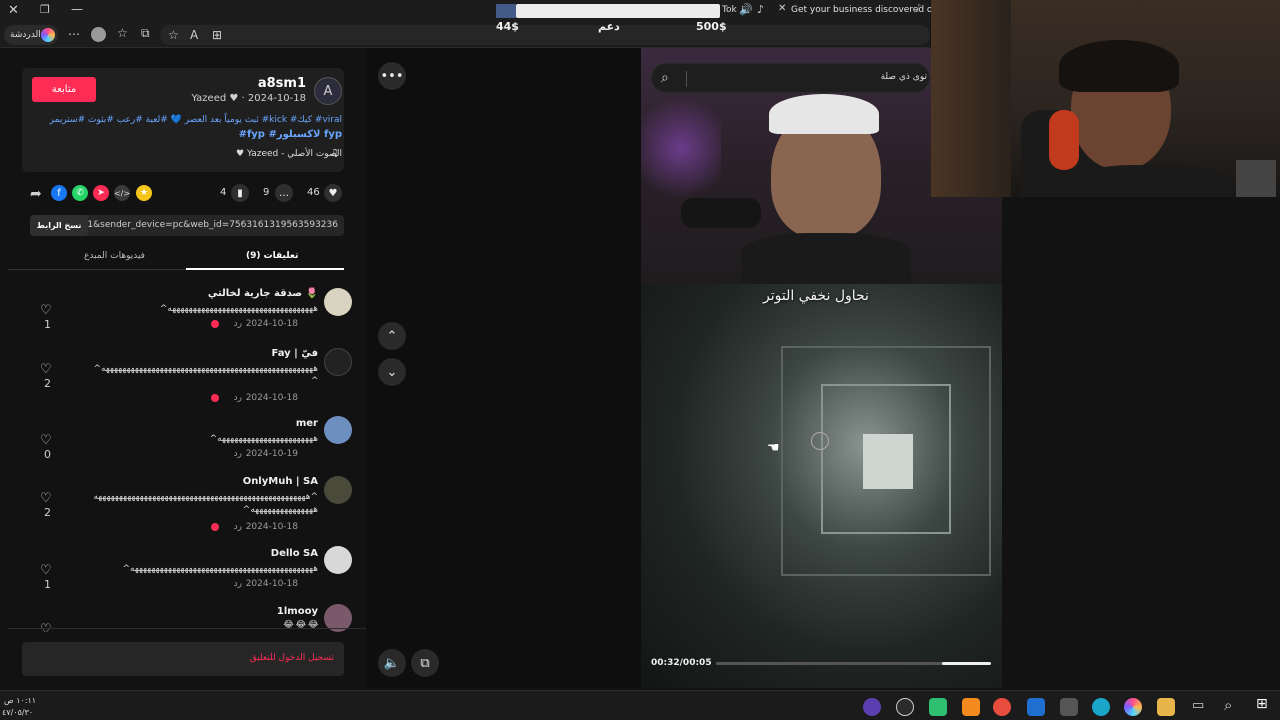 Image resolution: width=1280 pixels, height=720 pixels. I want to click on taskbar-clock-date: ٤٧/٠٥/٣٠, so click(17, 712).